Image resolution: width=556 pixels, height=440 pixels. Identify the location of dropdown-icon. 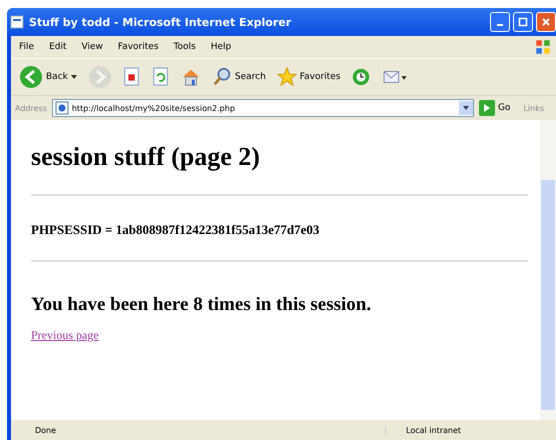
(465, 108).